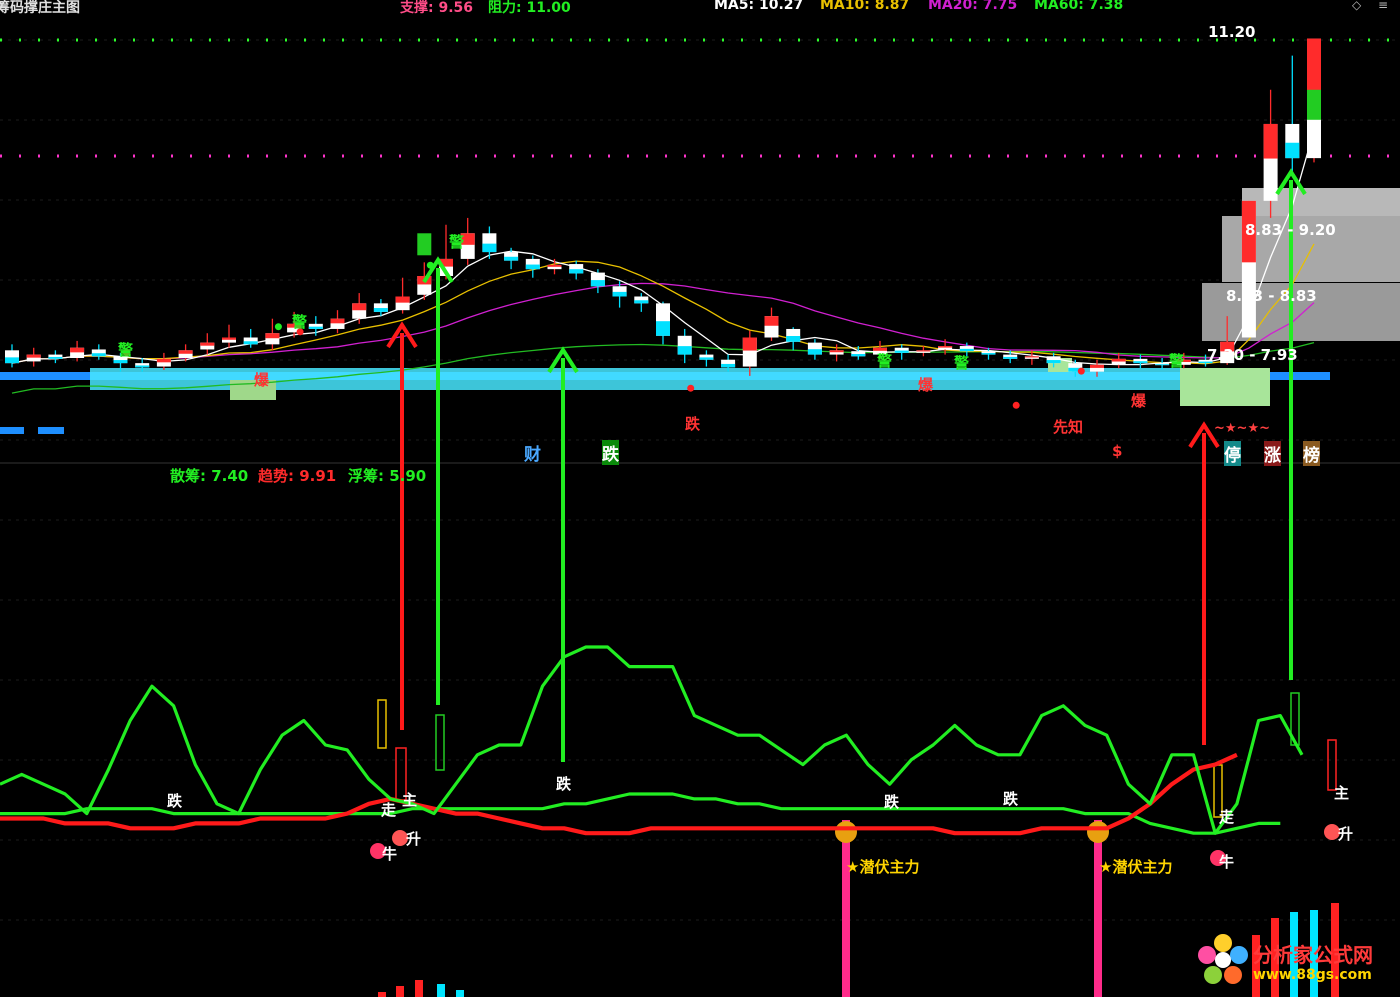  Describe the element at coordinates (1068, 427) in the screenshot. I see `xianzhi-marker: 先知` at that location.